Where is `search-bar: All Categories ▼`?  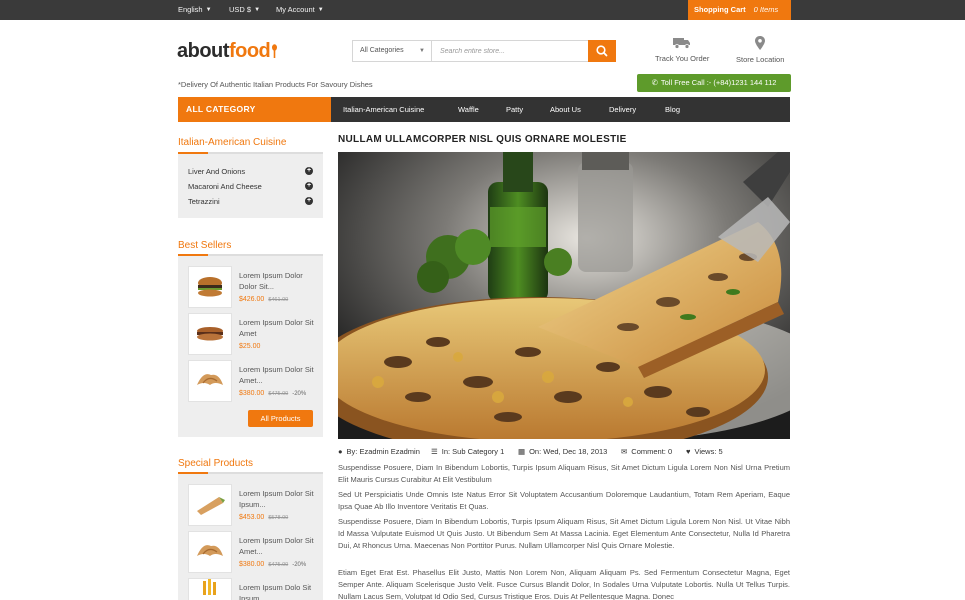
search-bar: All Categories ▼ is located at coordinates (484, 51).